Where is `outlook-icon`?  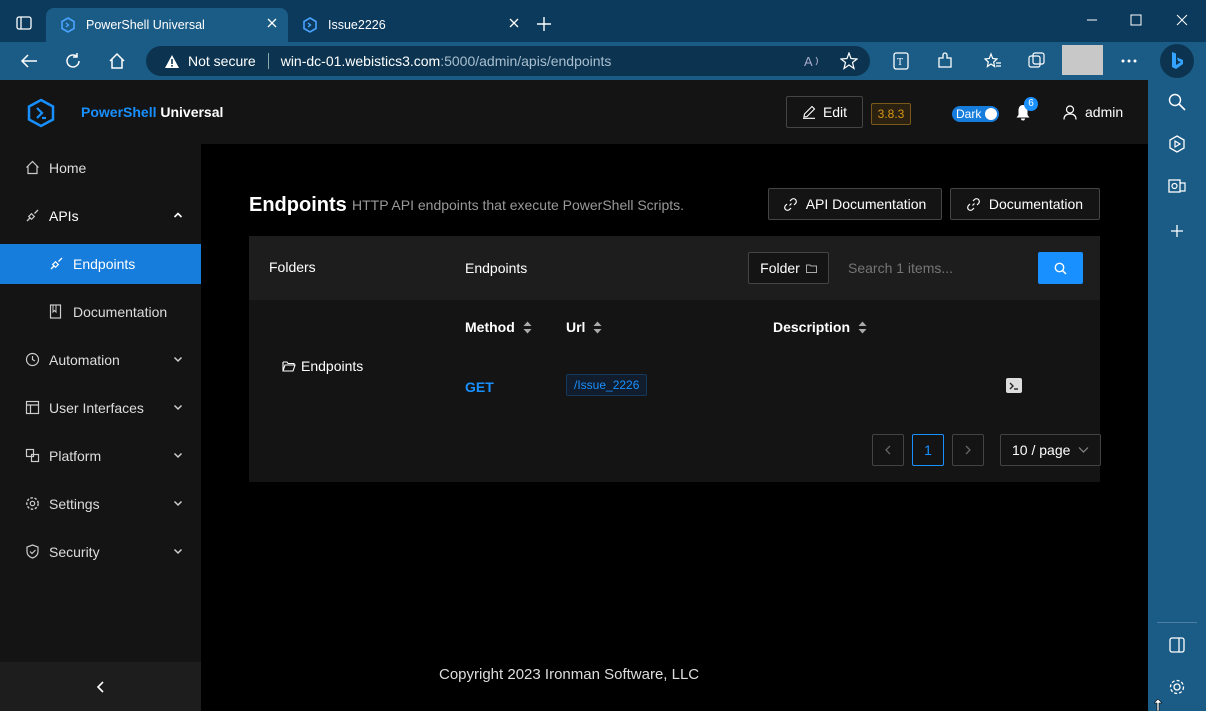
outlook-icon is located at coordinates (1177, 186).